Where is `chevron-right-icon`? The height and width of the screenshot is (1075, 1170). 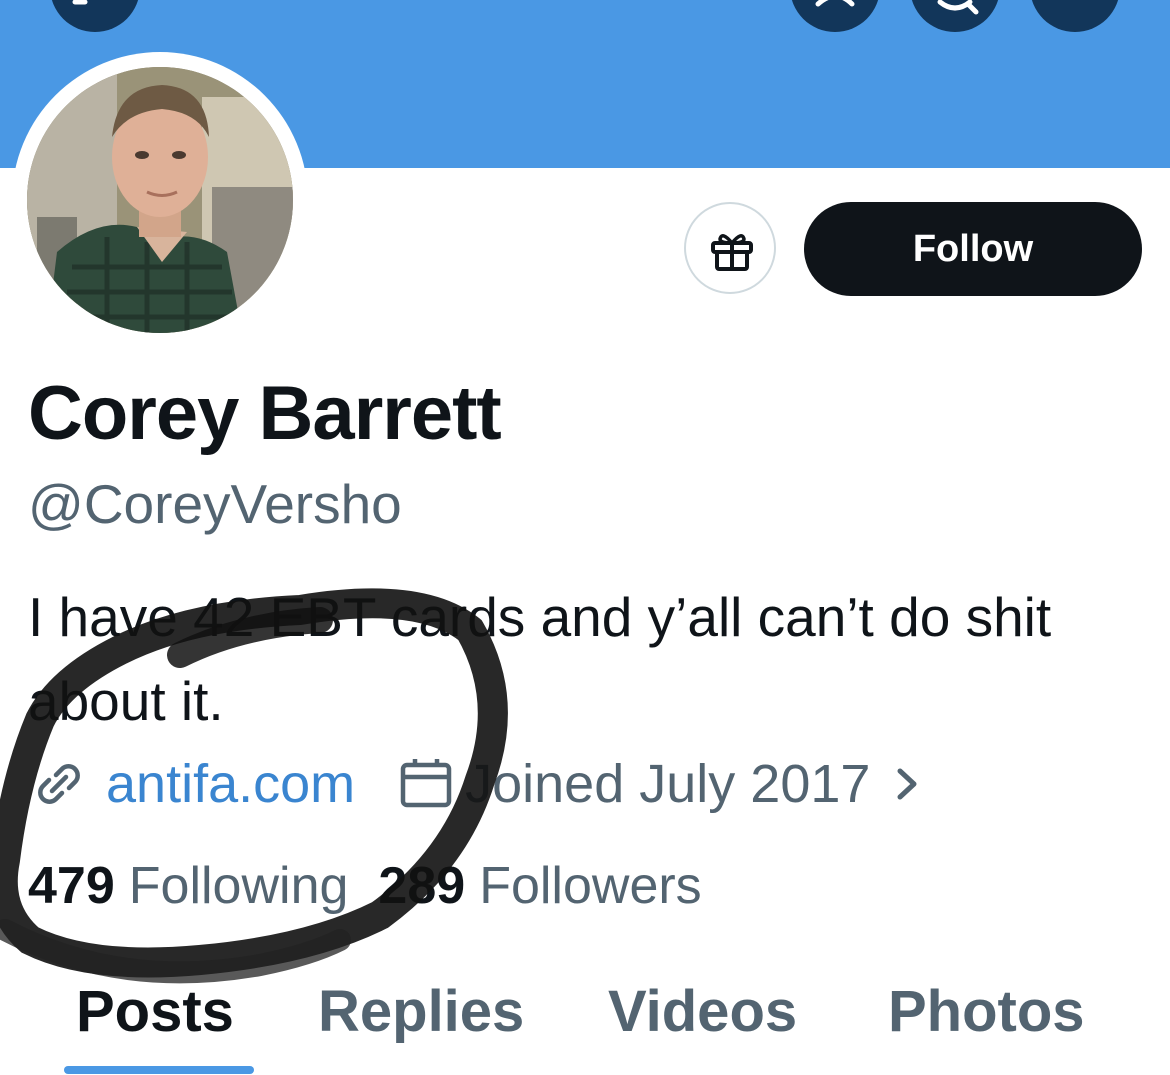 chevron-right-icon is located at coordinates (919, 784).